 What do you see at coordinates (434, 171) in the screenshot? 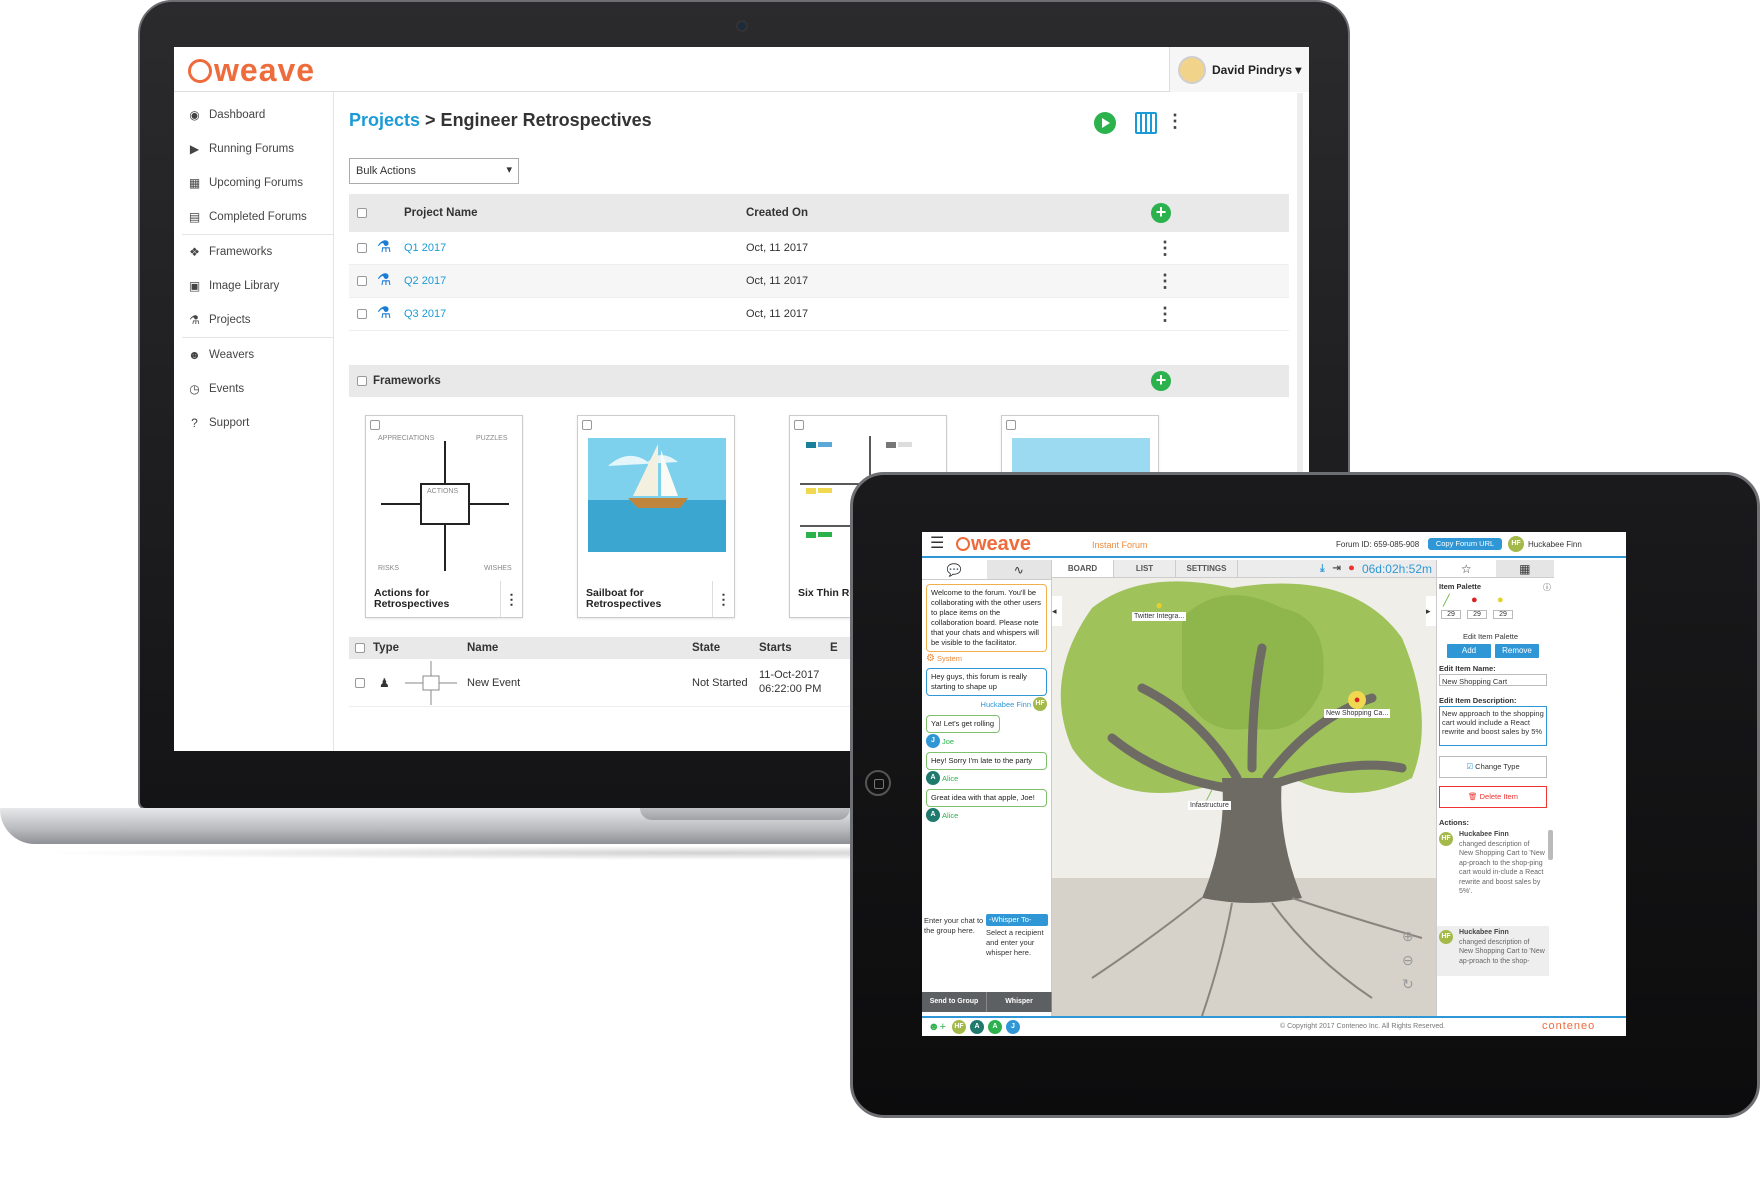
I see `bulk-actions-select: Bulk Actions` at bounding box center [434, 171].